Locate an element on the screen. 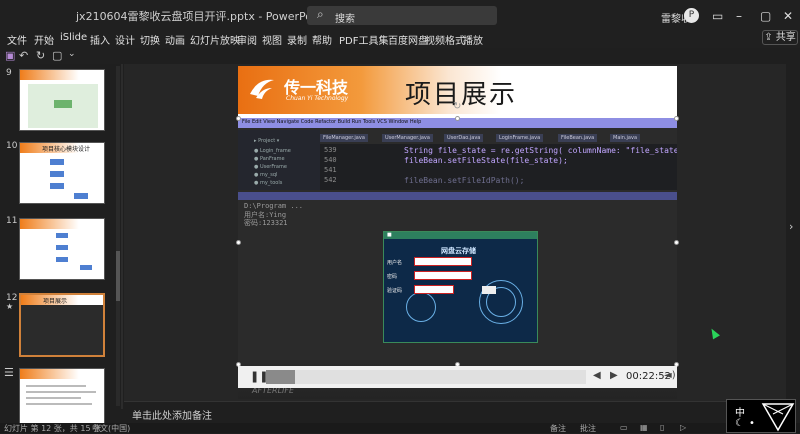  code-line: fileBean.setFileState(file_state); is located at coordinates (486, 160).